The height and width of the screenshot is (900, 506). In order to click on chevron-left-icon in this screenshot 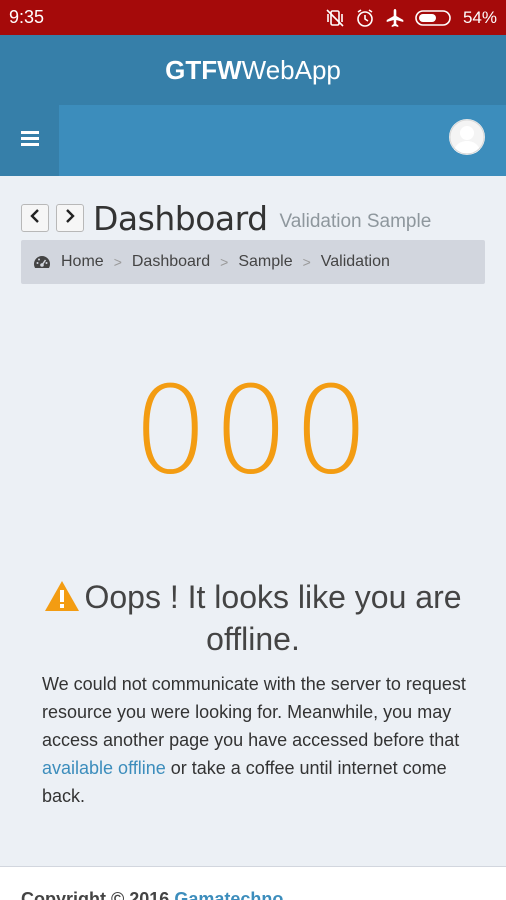, I will do `click(35, 218)`.